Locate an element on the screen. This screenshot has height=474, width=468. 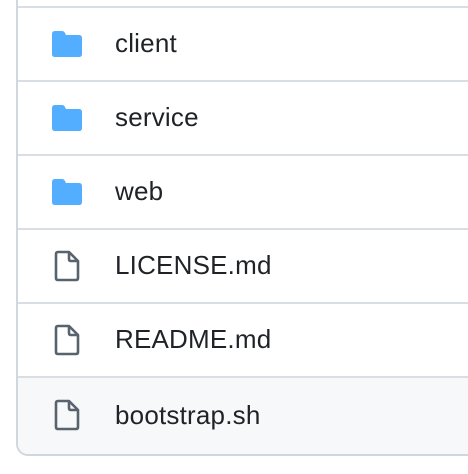
file-name: README.md is located at coordinates (193, 339).